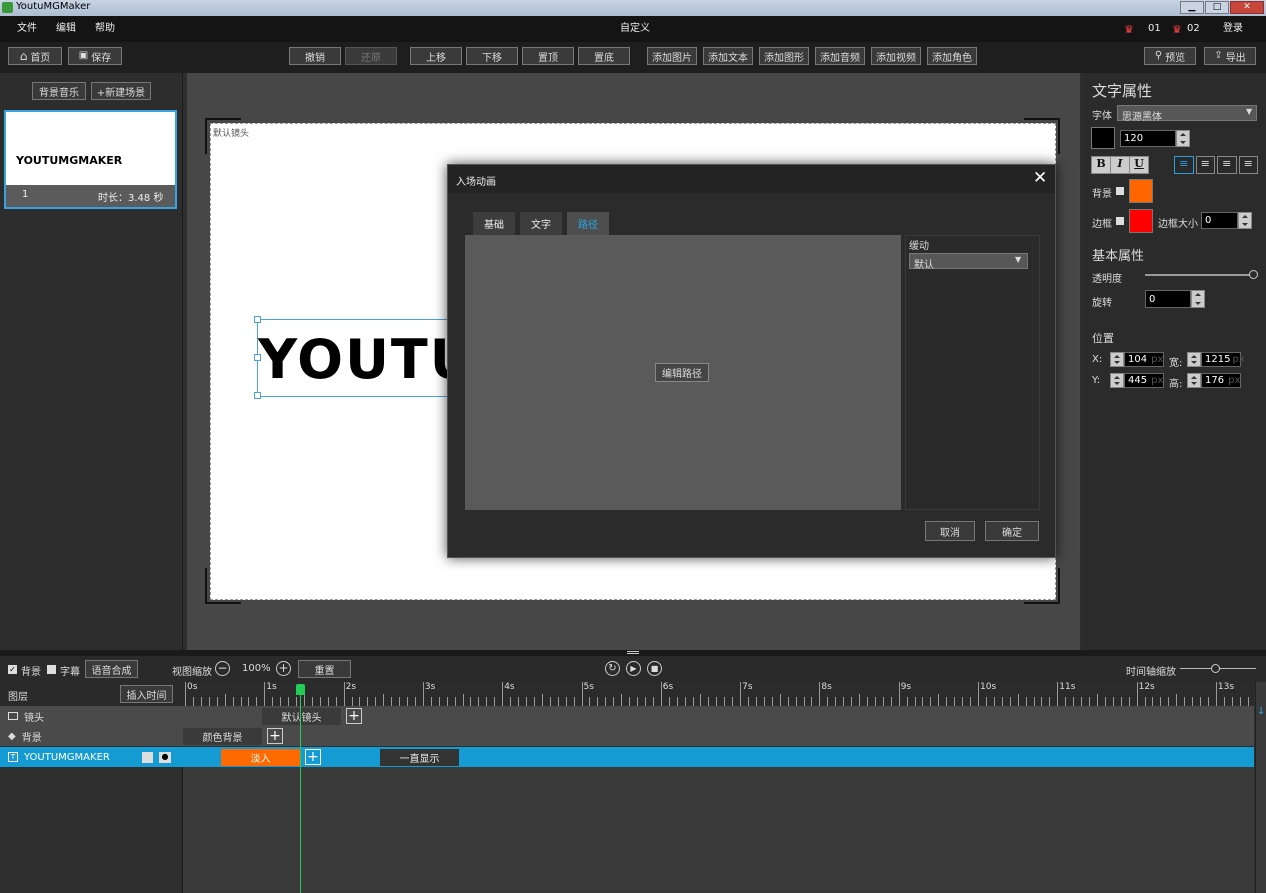  What do you see at coordinates (1117, 380) in the screenshot?
I see `y-stepper` at bounding box center [1117, 380].